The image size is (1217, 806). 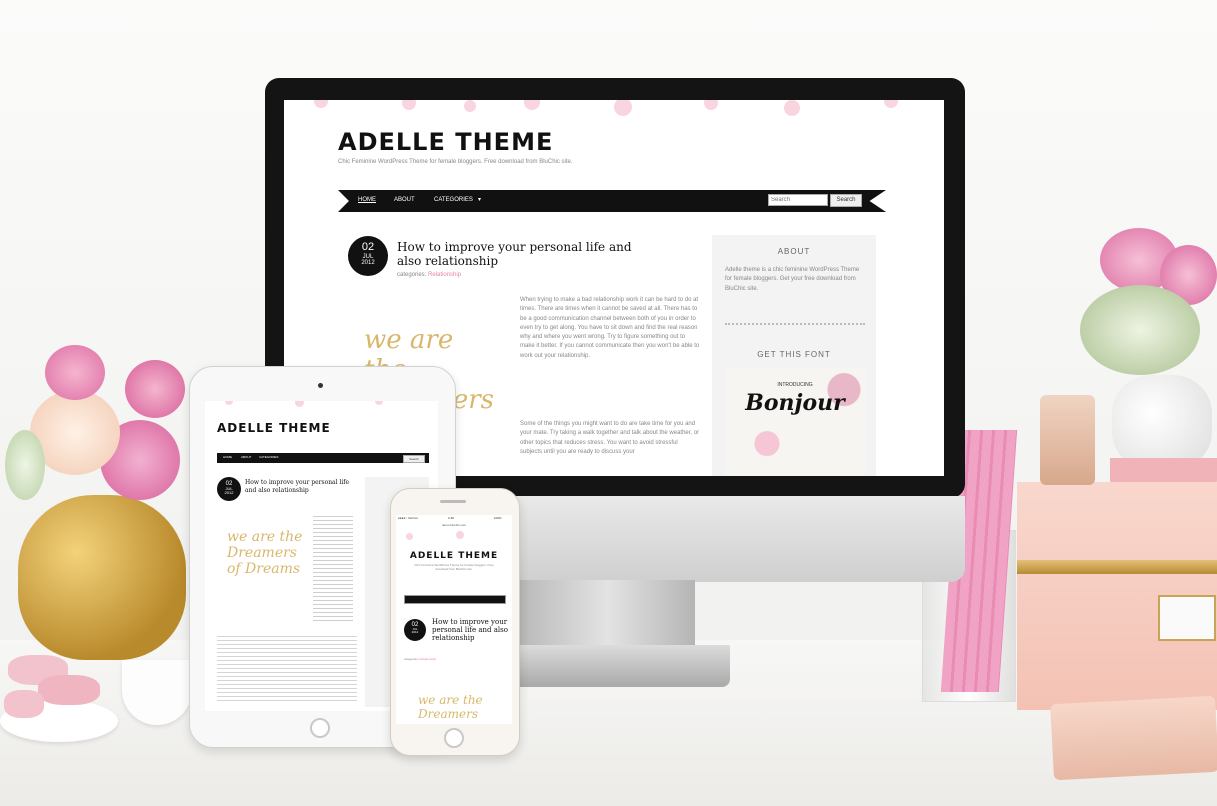 What do you see at coordinates (795, 422) in the screenshot?
I see `font-promo-image: INTRODUCING Bonjour` at bounding box center [795, 422].